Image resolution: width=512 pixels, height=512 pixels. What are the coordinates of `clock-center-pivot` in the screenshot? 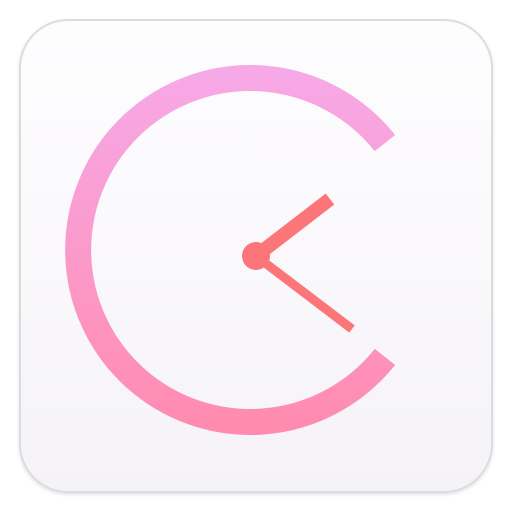 It's located at (256, 256).